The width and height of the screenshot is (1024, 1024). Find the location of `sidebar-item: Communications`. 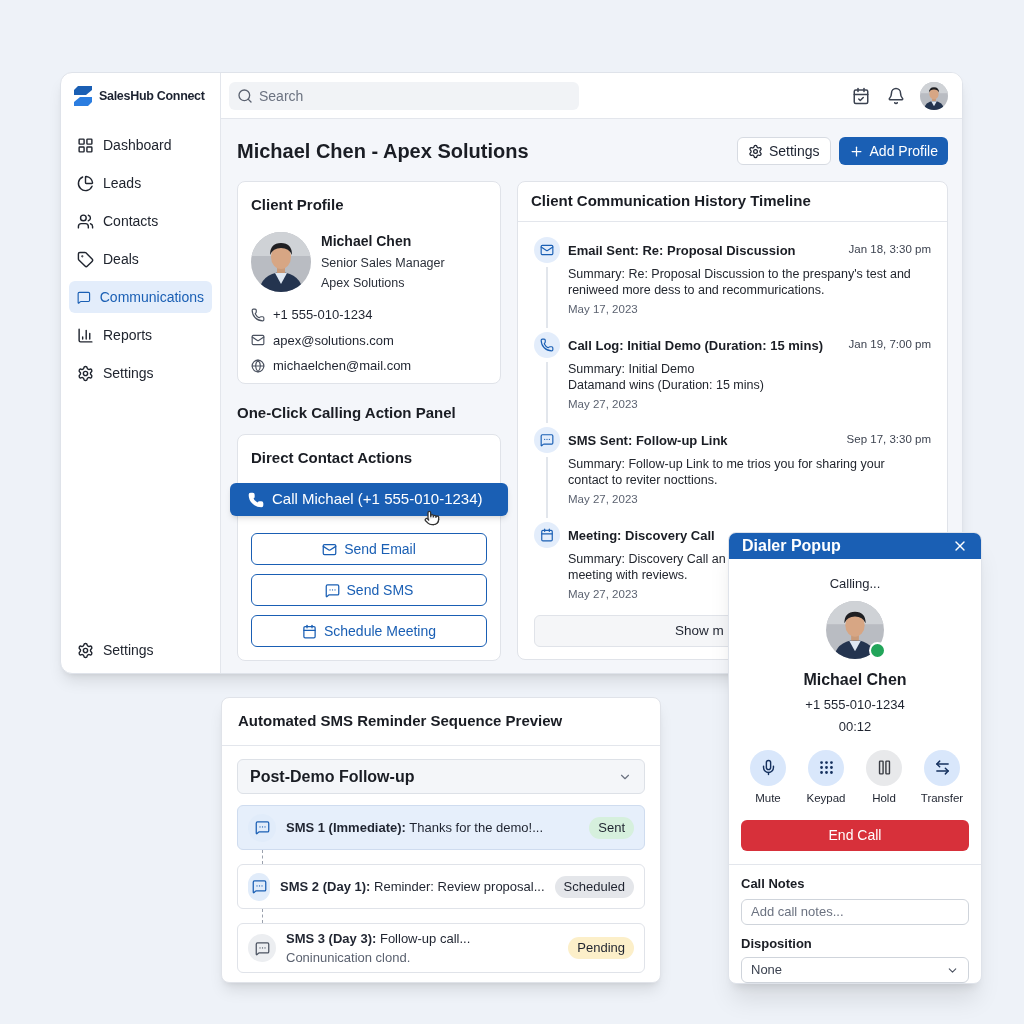

sidebar-item: Communications is located at coordinates (140, 297).